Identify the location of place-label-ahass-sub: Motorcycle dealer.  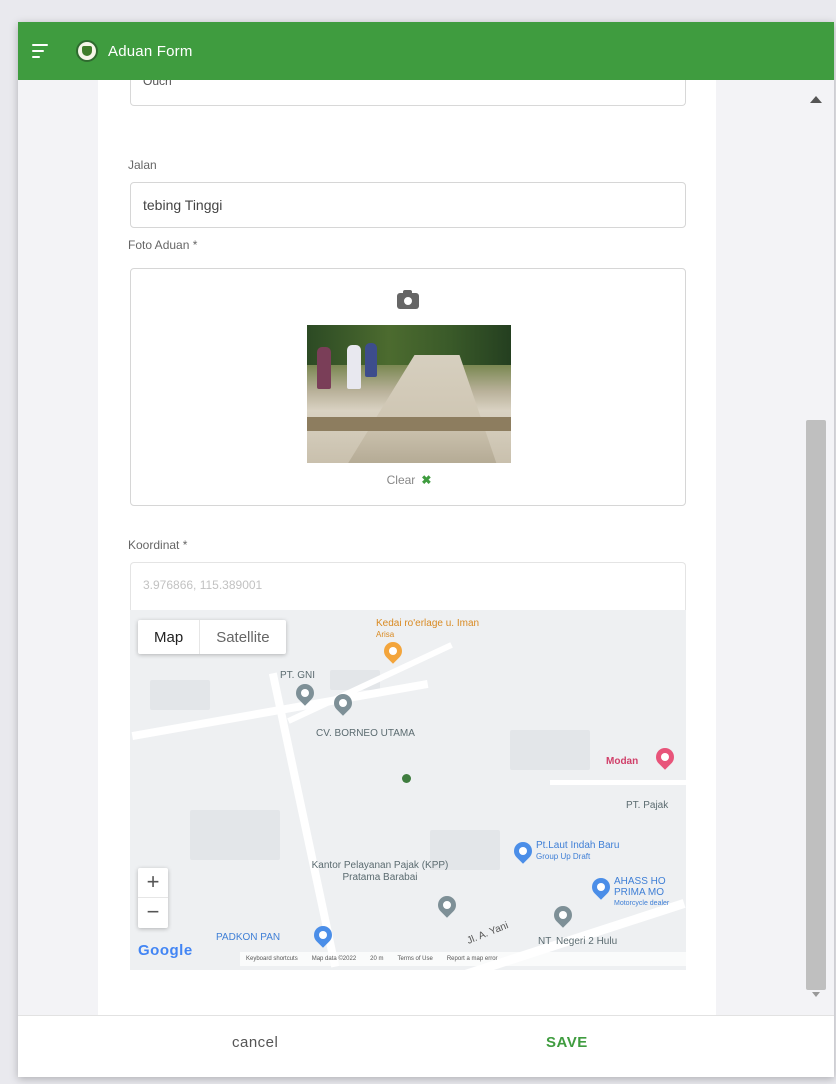
(642, 903).